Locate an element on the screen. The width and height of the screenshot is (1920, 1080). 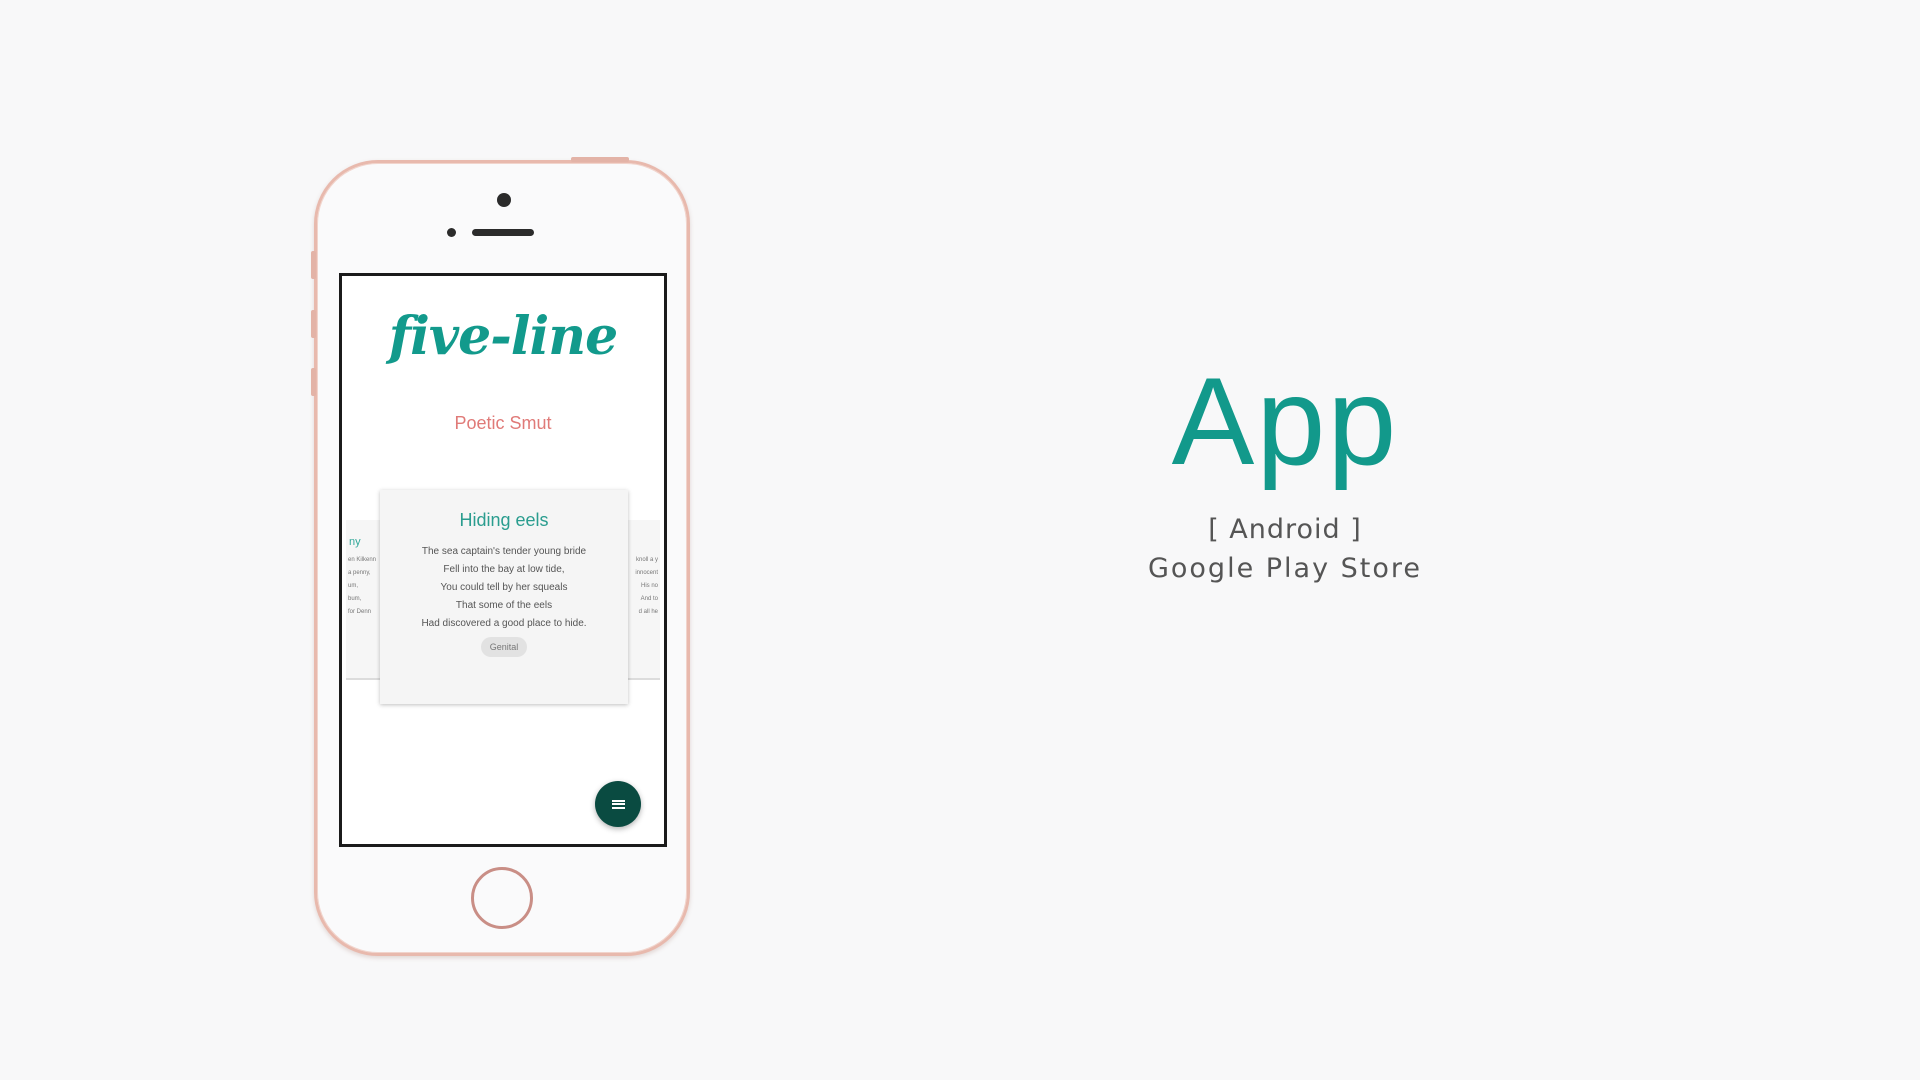
app-logo: five-line is located at coordinates (503, 336).